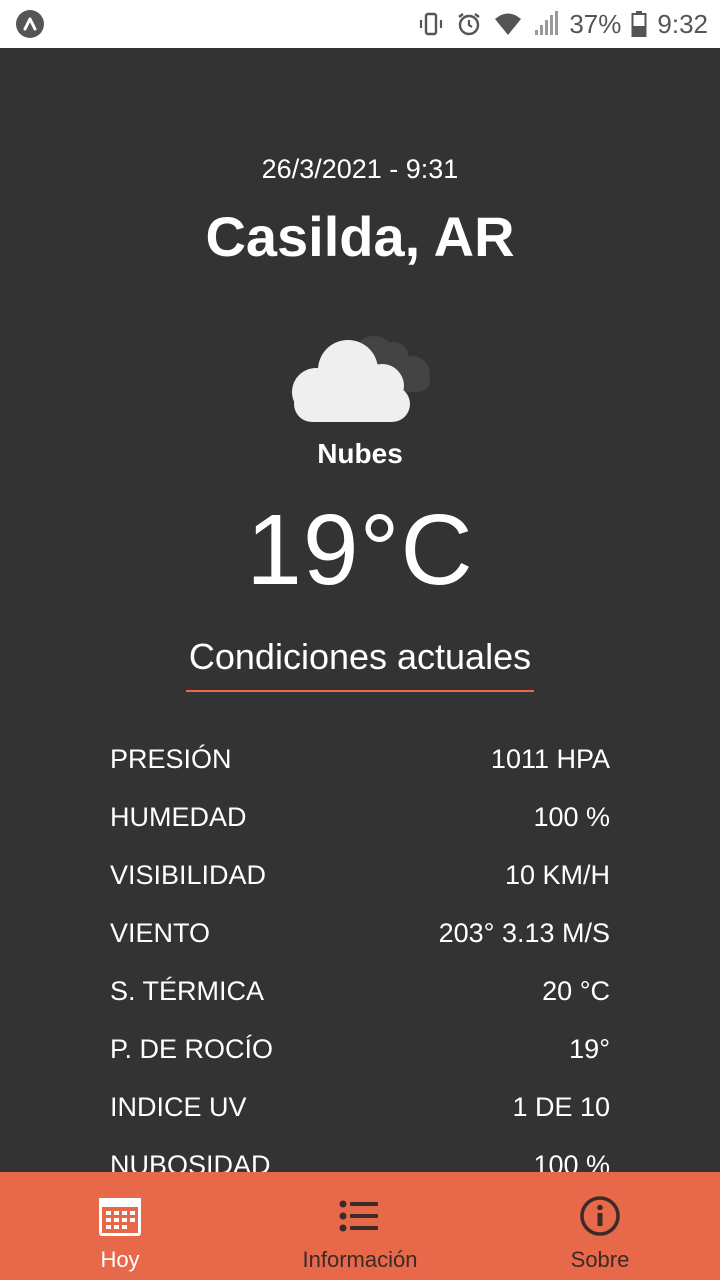 Image resolution: width=720 pixels, height=1280 pixels. What do you see at coordinates (431, 24) in the screenshot?
I see `vibrate-icon` at bounding box center [431, 24].